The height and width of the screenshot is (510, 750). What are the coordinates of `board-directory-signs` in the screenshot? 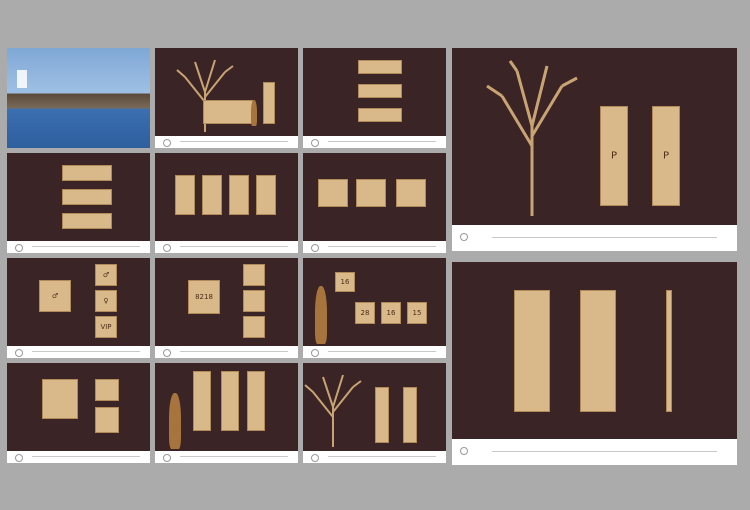 It's located at (226, 413).